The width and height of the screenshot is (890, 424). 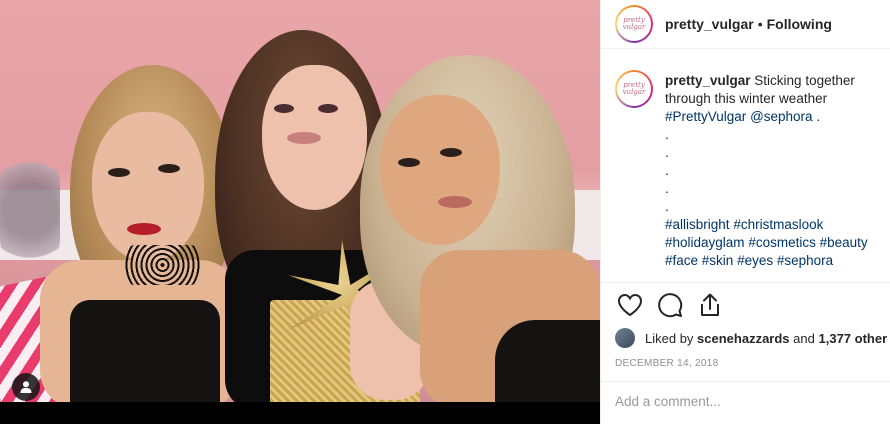 I want to click on photo-face-left, so click(x=148, y=187).